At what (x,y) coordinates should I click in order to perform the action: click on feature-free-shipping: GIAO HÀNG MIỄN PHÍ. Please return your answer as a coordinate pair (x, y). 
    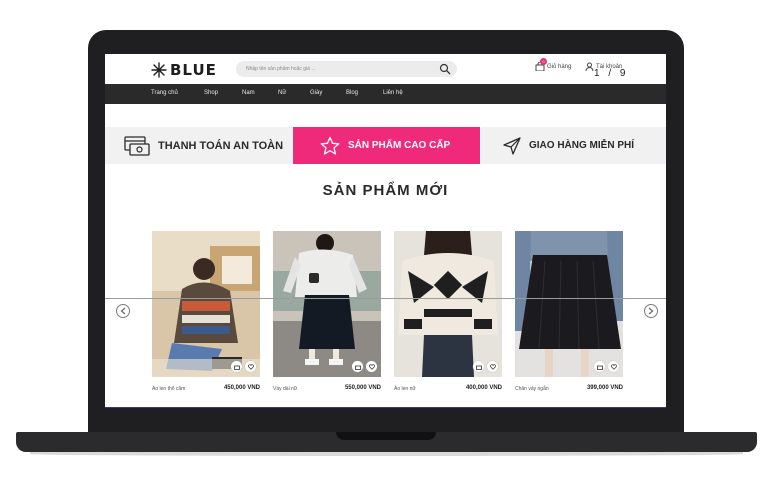
    Looking at the image, I should click on (573, 145).